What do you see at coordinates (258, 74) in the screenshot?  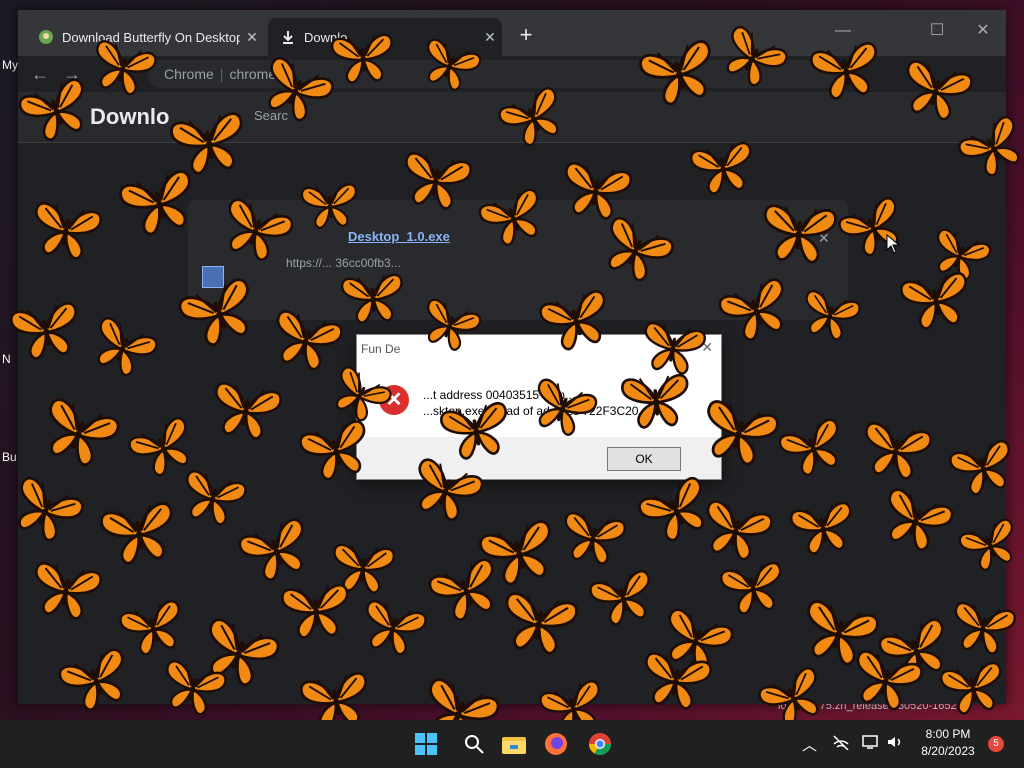 I see `address-url: chrome://` at bounding box center [258, 74].